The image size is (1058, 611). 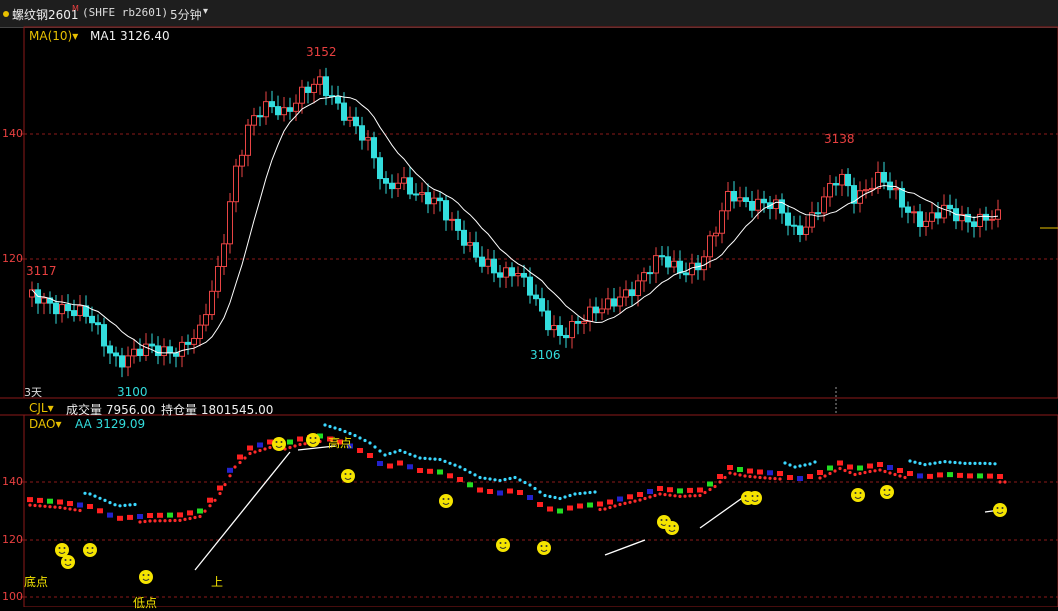 What do you see at coordinates (53, 36) in the screenshot?
I see `ma-indicator-selector: MA(10)▾` at bounding box center [53, 36].